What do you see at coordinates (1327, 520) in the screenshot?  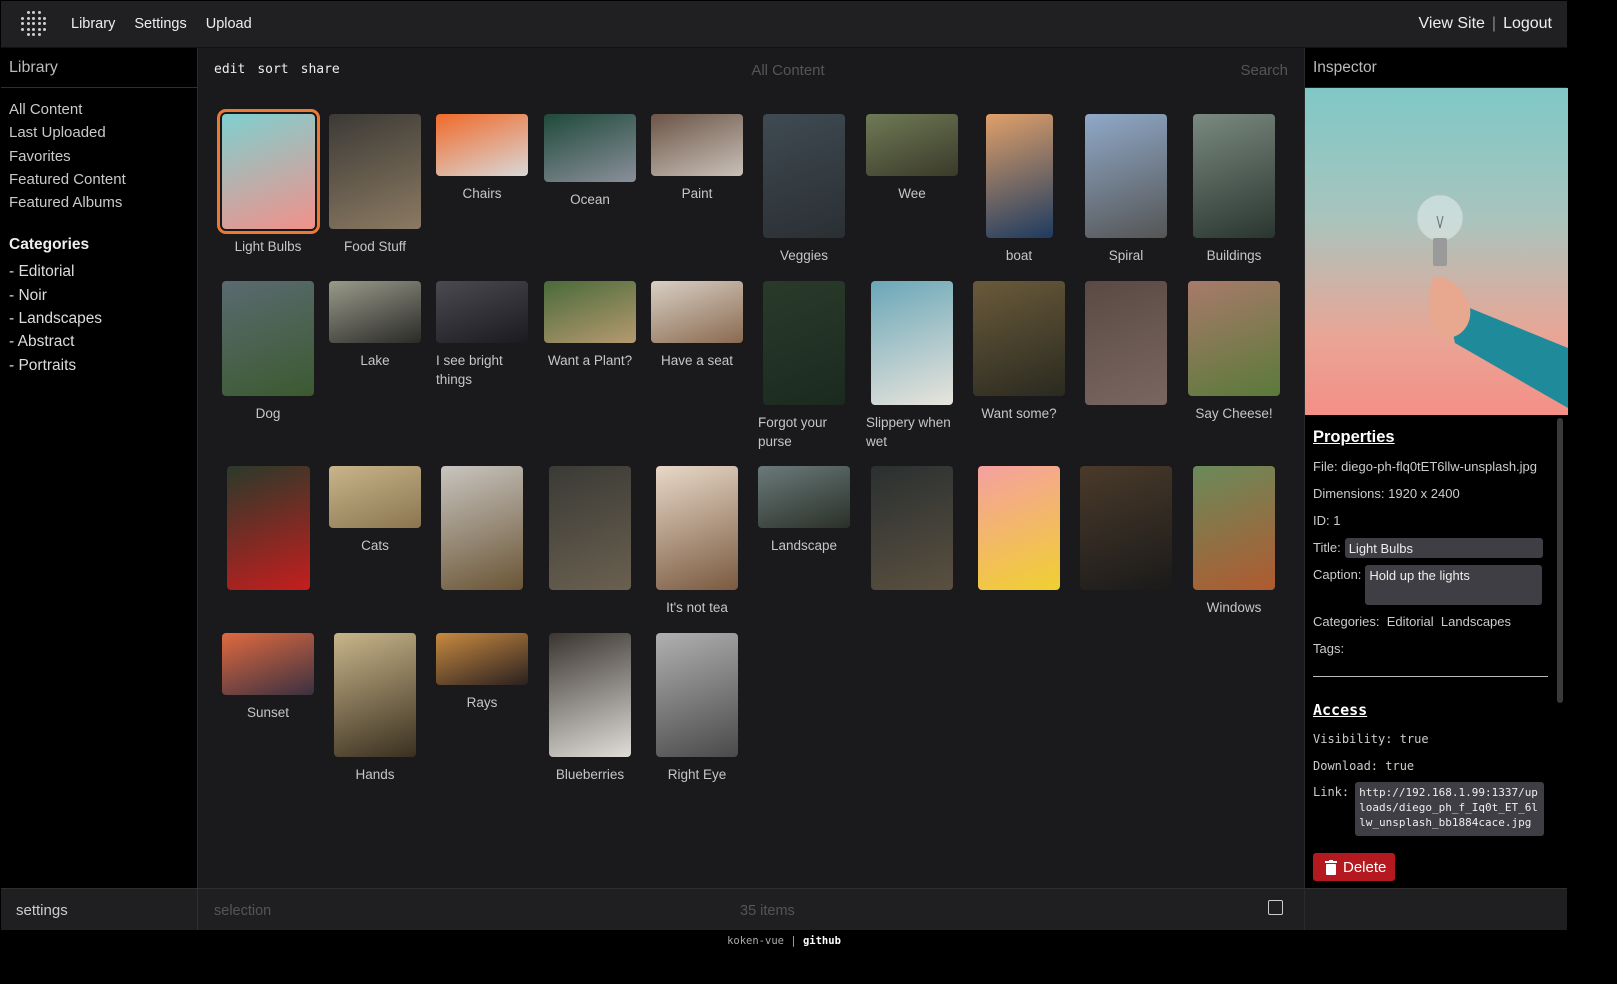 I see `image-id: ID: 1` at bounding box center [1327, 520].